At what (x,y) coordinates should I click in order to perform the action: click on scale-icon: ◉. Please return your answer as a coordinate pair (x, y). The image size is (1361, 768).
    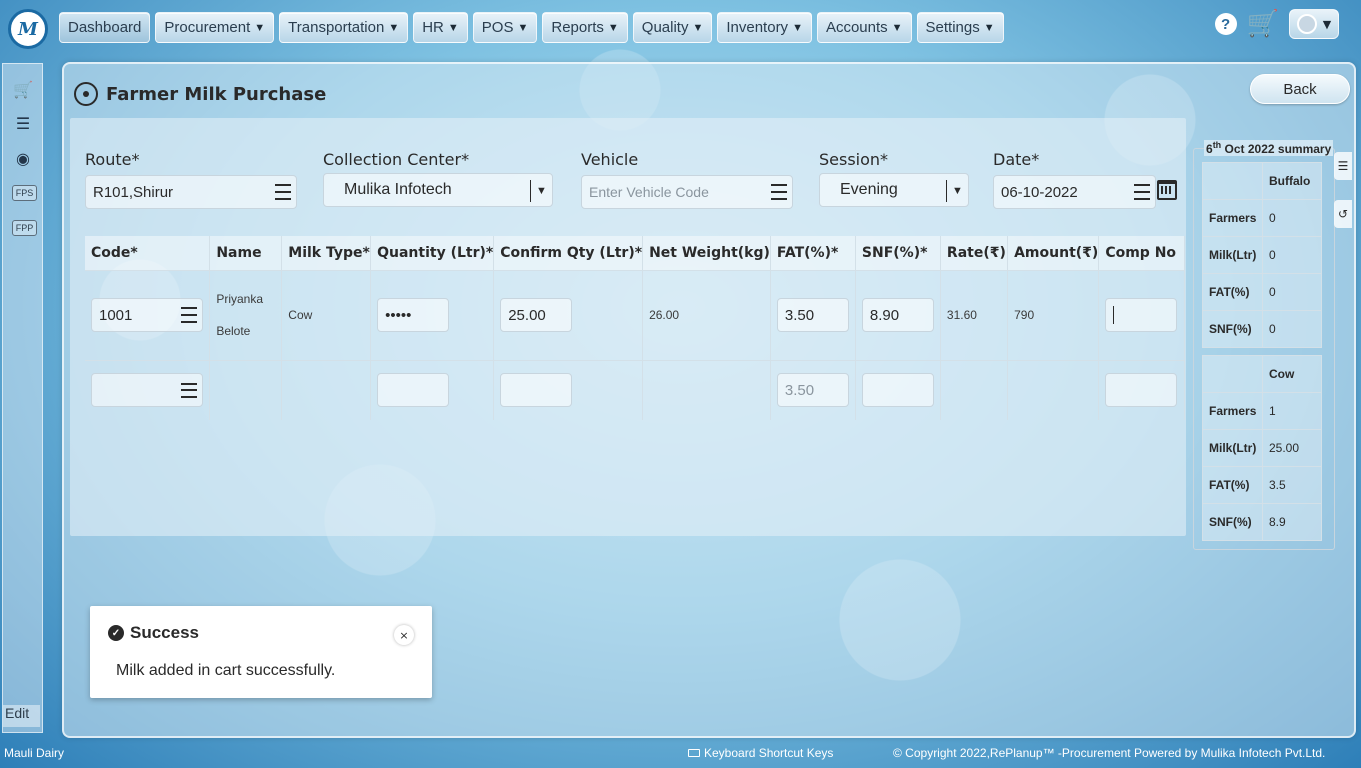
    Looking at the image, I should click on (23, 158).